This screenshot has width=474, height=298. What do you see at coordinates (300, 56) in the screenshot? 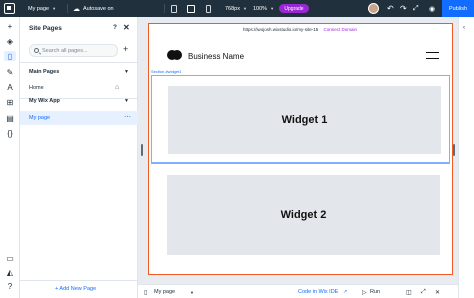
I see `site-header: Business Name` at bounding box center [300, 56].